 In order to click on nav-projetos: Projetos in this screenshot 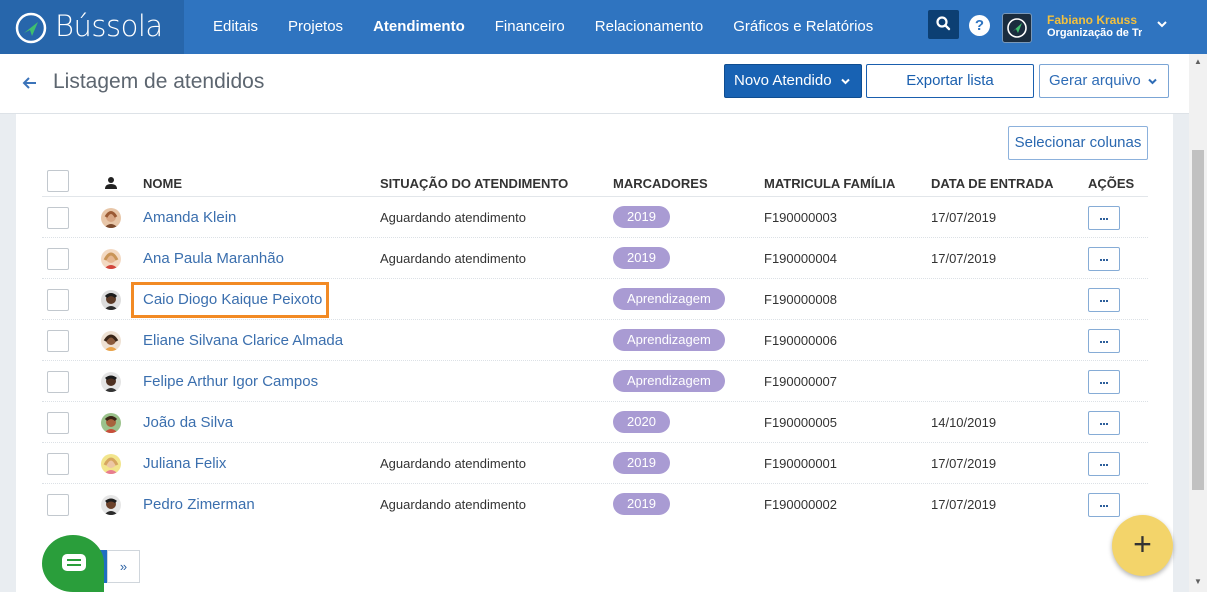, I will do `click(315, 27)`.